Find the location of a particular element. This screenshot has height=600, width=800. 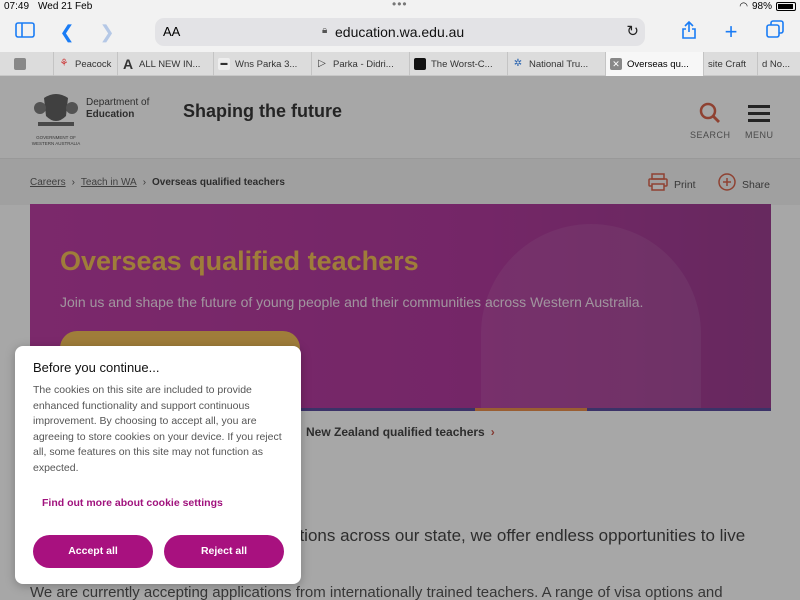

tab-2: ⚘ Peacock is located at coordinates (86, 64).